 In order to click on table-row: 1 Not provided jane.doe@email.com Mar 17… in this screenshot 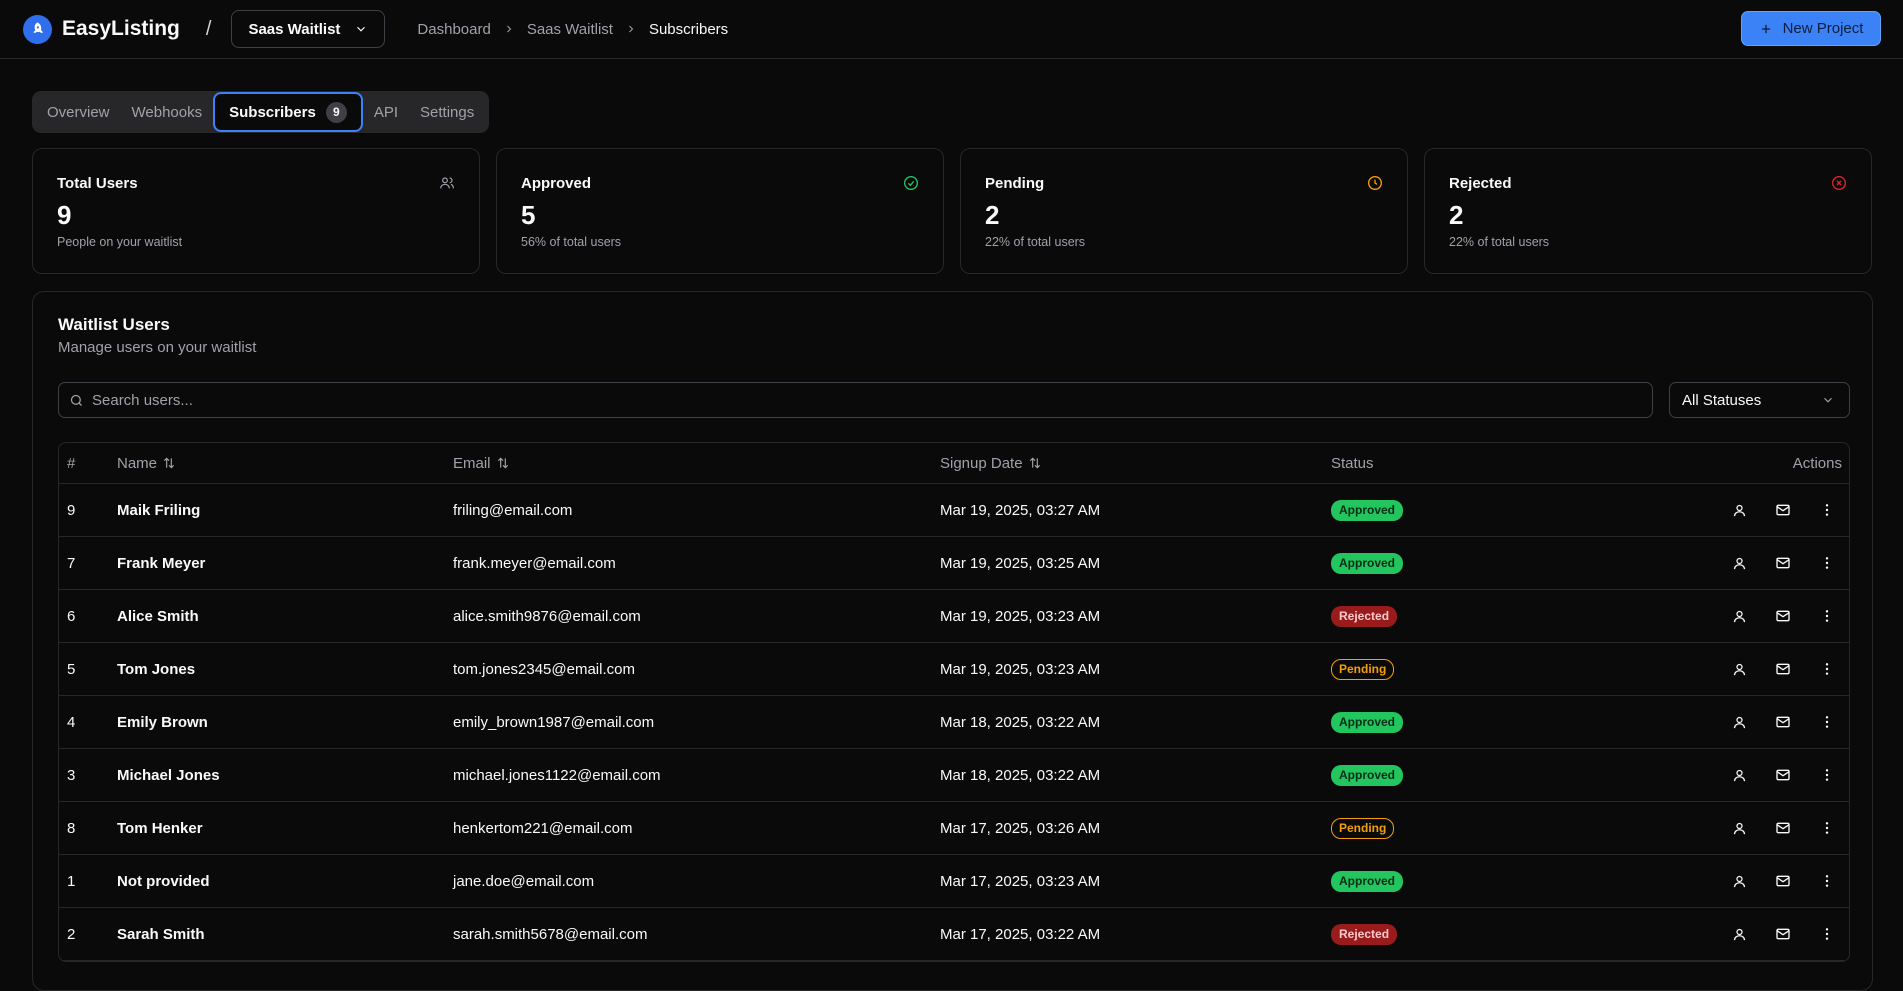, I will do `click(954, 881)`.